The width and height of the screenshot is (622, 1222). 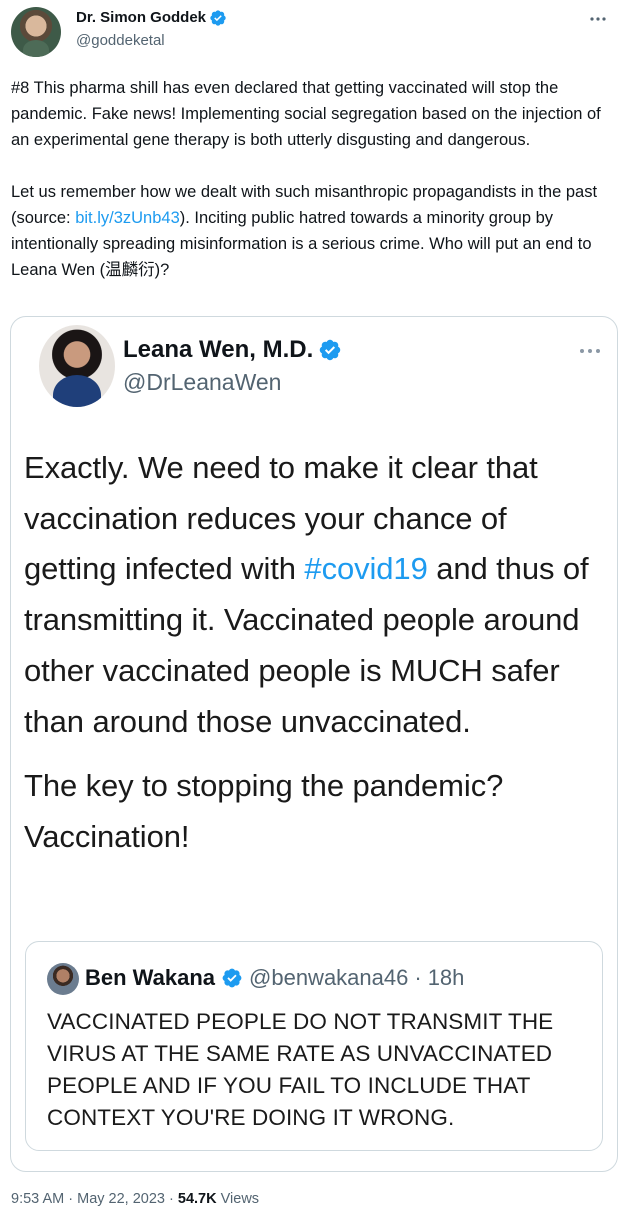 I want to click on embedded-more-icon, so click(x=590, y=351).